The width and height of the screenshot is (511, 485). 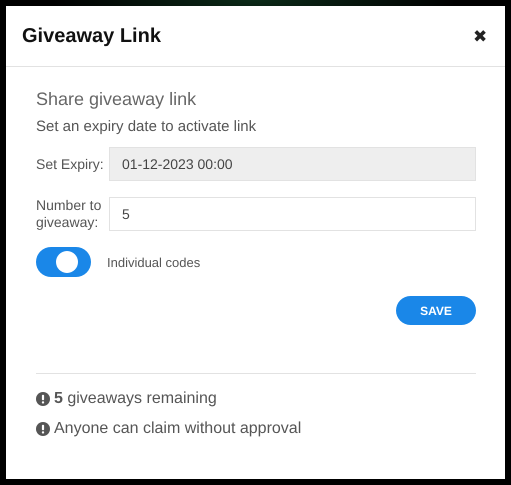 I want to click on field-label: Number to giveaway:, so click(x=69, y=214).